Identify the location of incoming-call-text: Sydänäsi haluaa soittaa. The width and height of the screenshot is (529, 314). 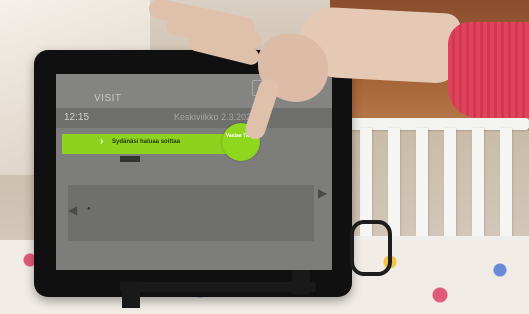
(146, 142).